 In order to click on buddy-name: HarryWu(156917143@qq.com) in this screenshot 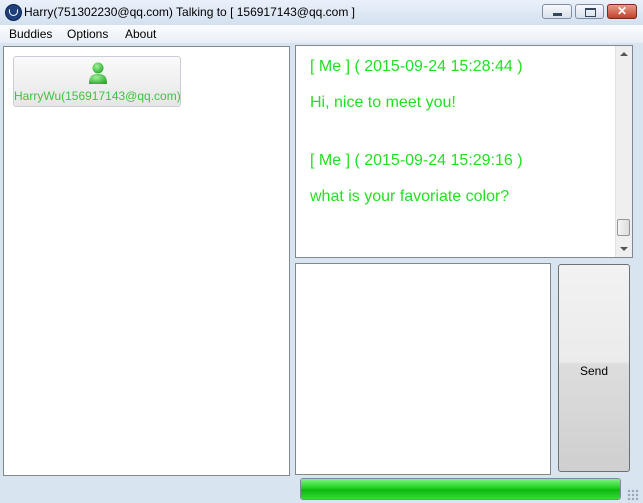, I will do `click(97, 96)`.